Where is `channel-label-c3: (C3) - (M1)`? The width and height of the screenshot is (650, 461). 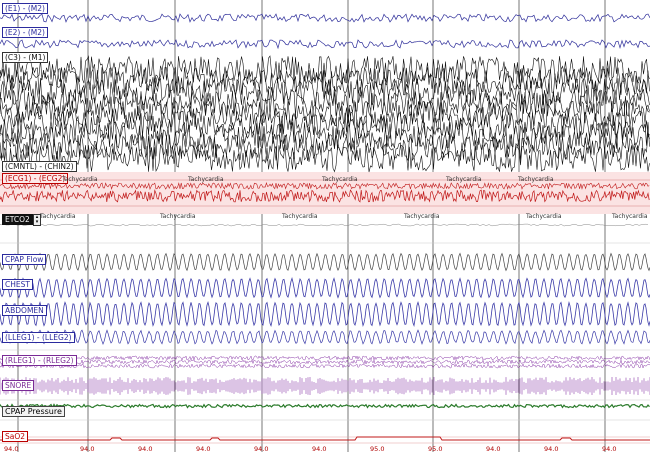 channel-label-c3: (C3) - (M1) is located at coordinates (25, 57).